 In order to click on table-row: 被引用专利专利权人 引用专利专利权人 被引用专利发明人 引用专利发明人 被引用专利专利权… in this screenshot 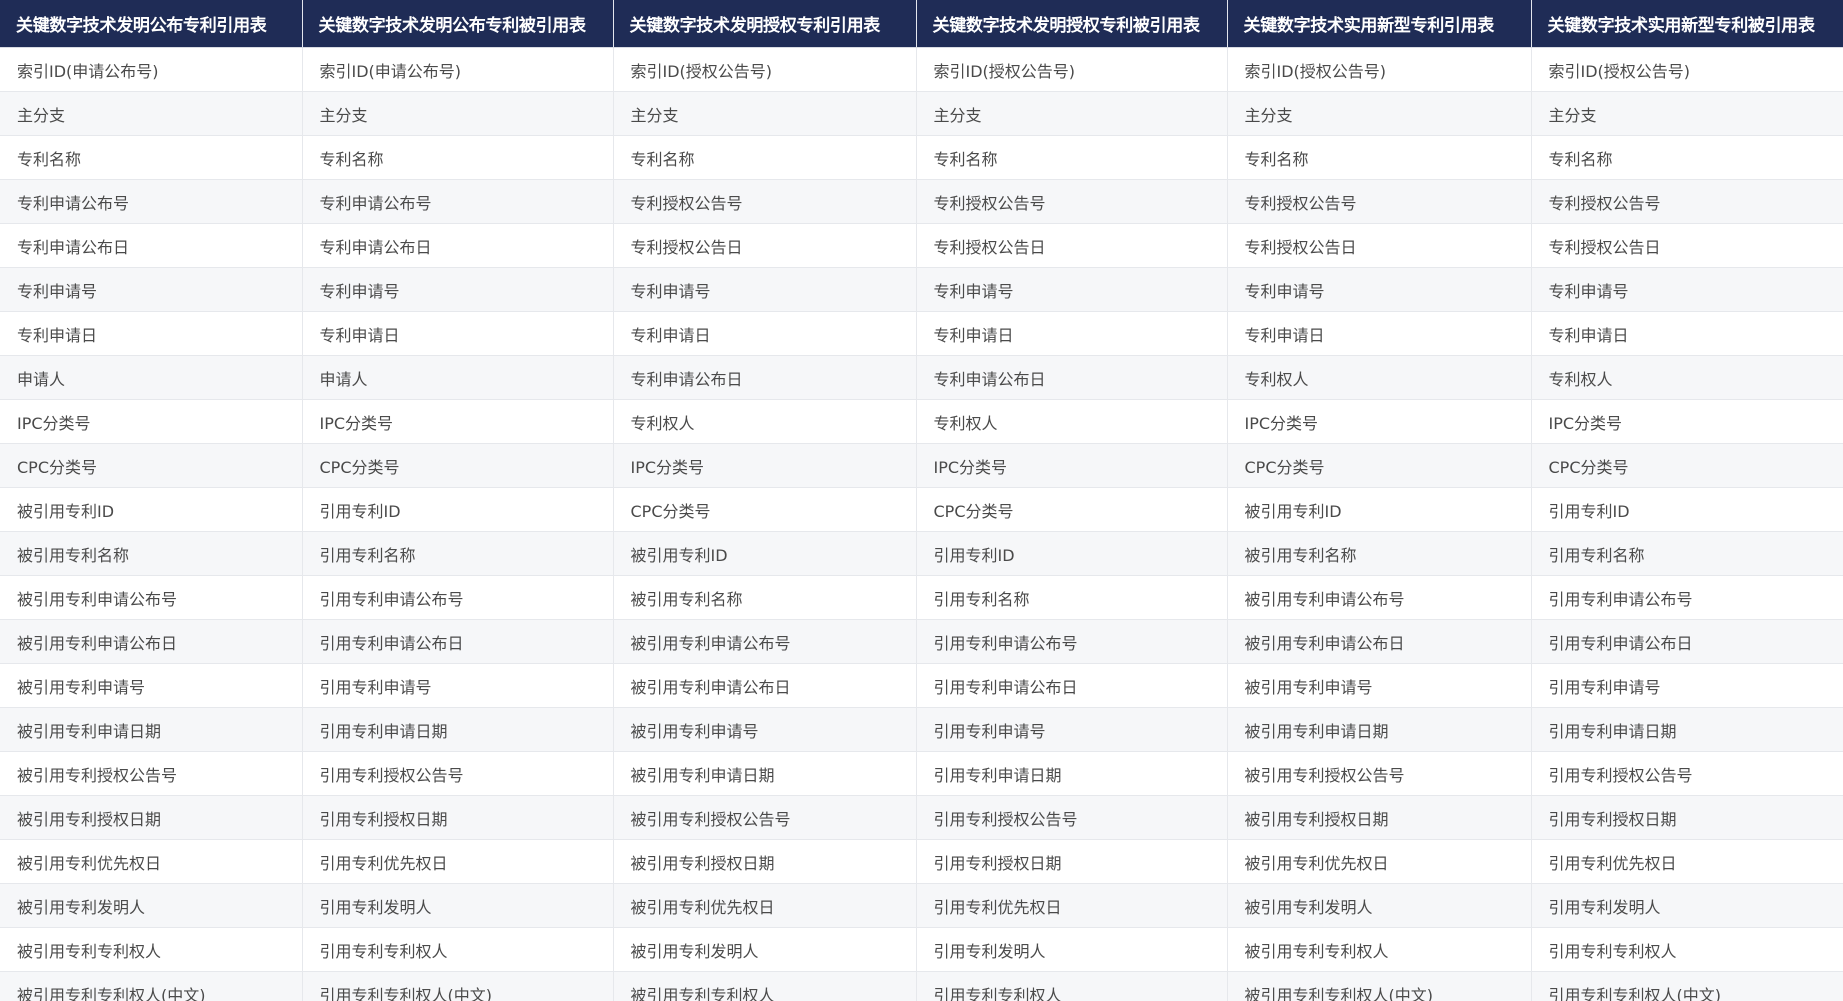, I will do `click(921, 949)`.